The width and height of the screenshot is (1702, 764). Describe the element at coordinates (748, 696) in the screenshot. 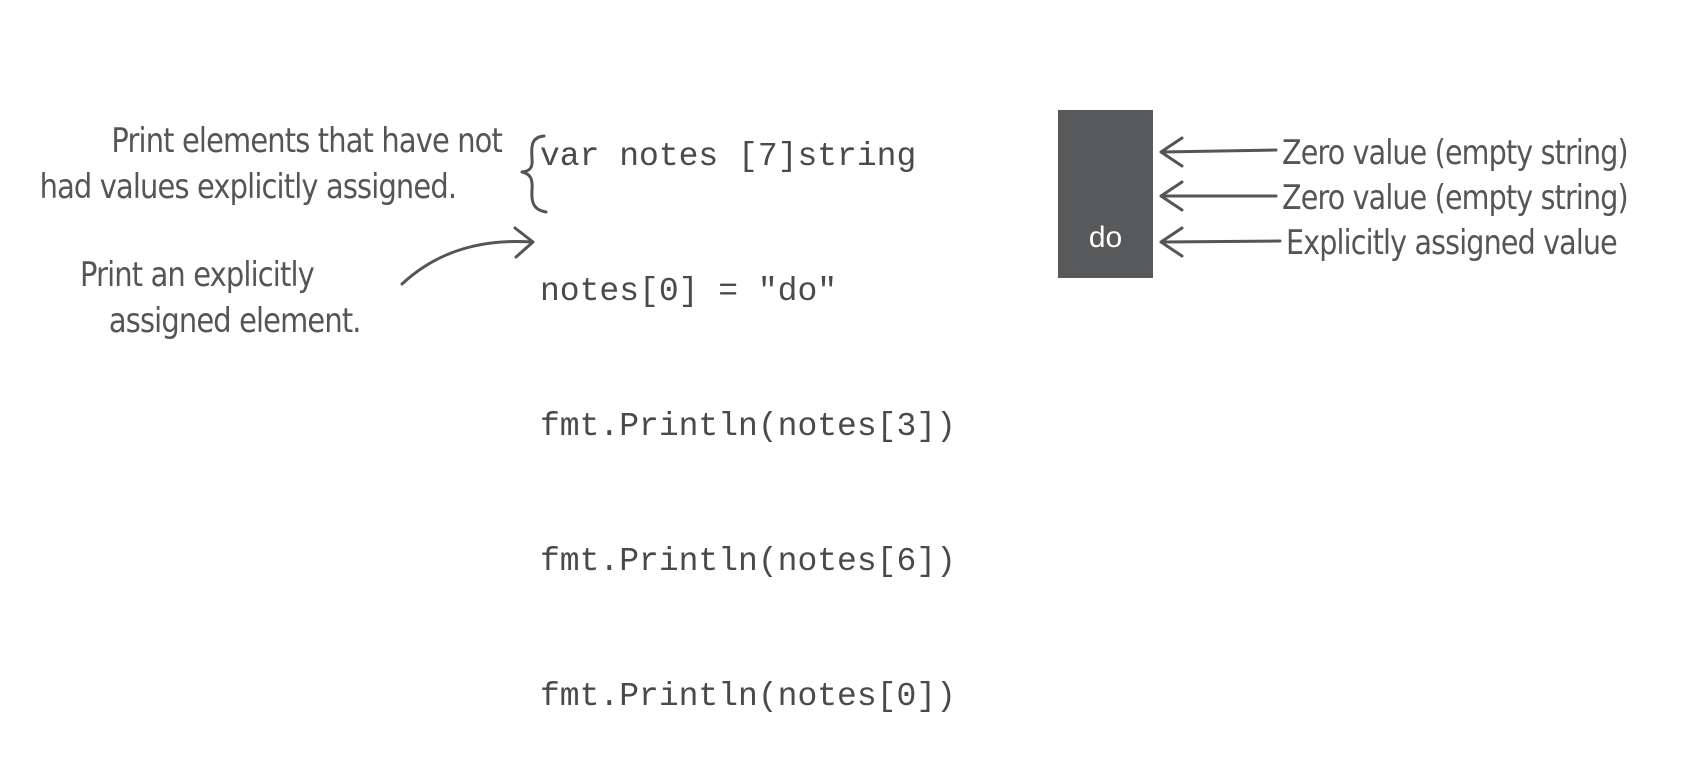

I see `code-line-print-index-0: fmt.Println(notes[0])` at that location.